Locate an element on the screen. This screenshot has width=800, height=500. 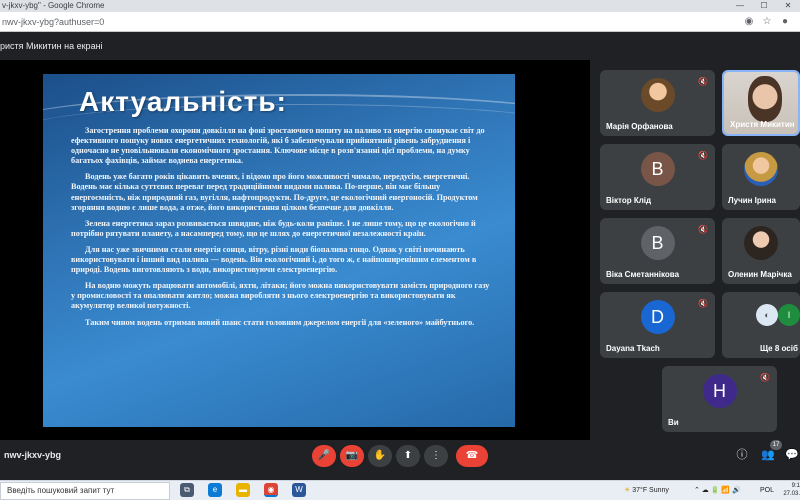
participant-name: Dayana Tkach is located at coordinates (633, 348).